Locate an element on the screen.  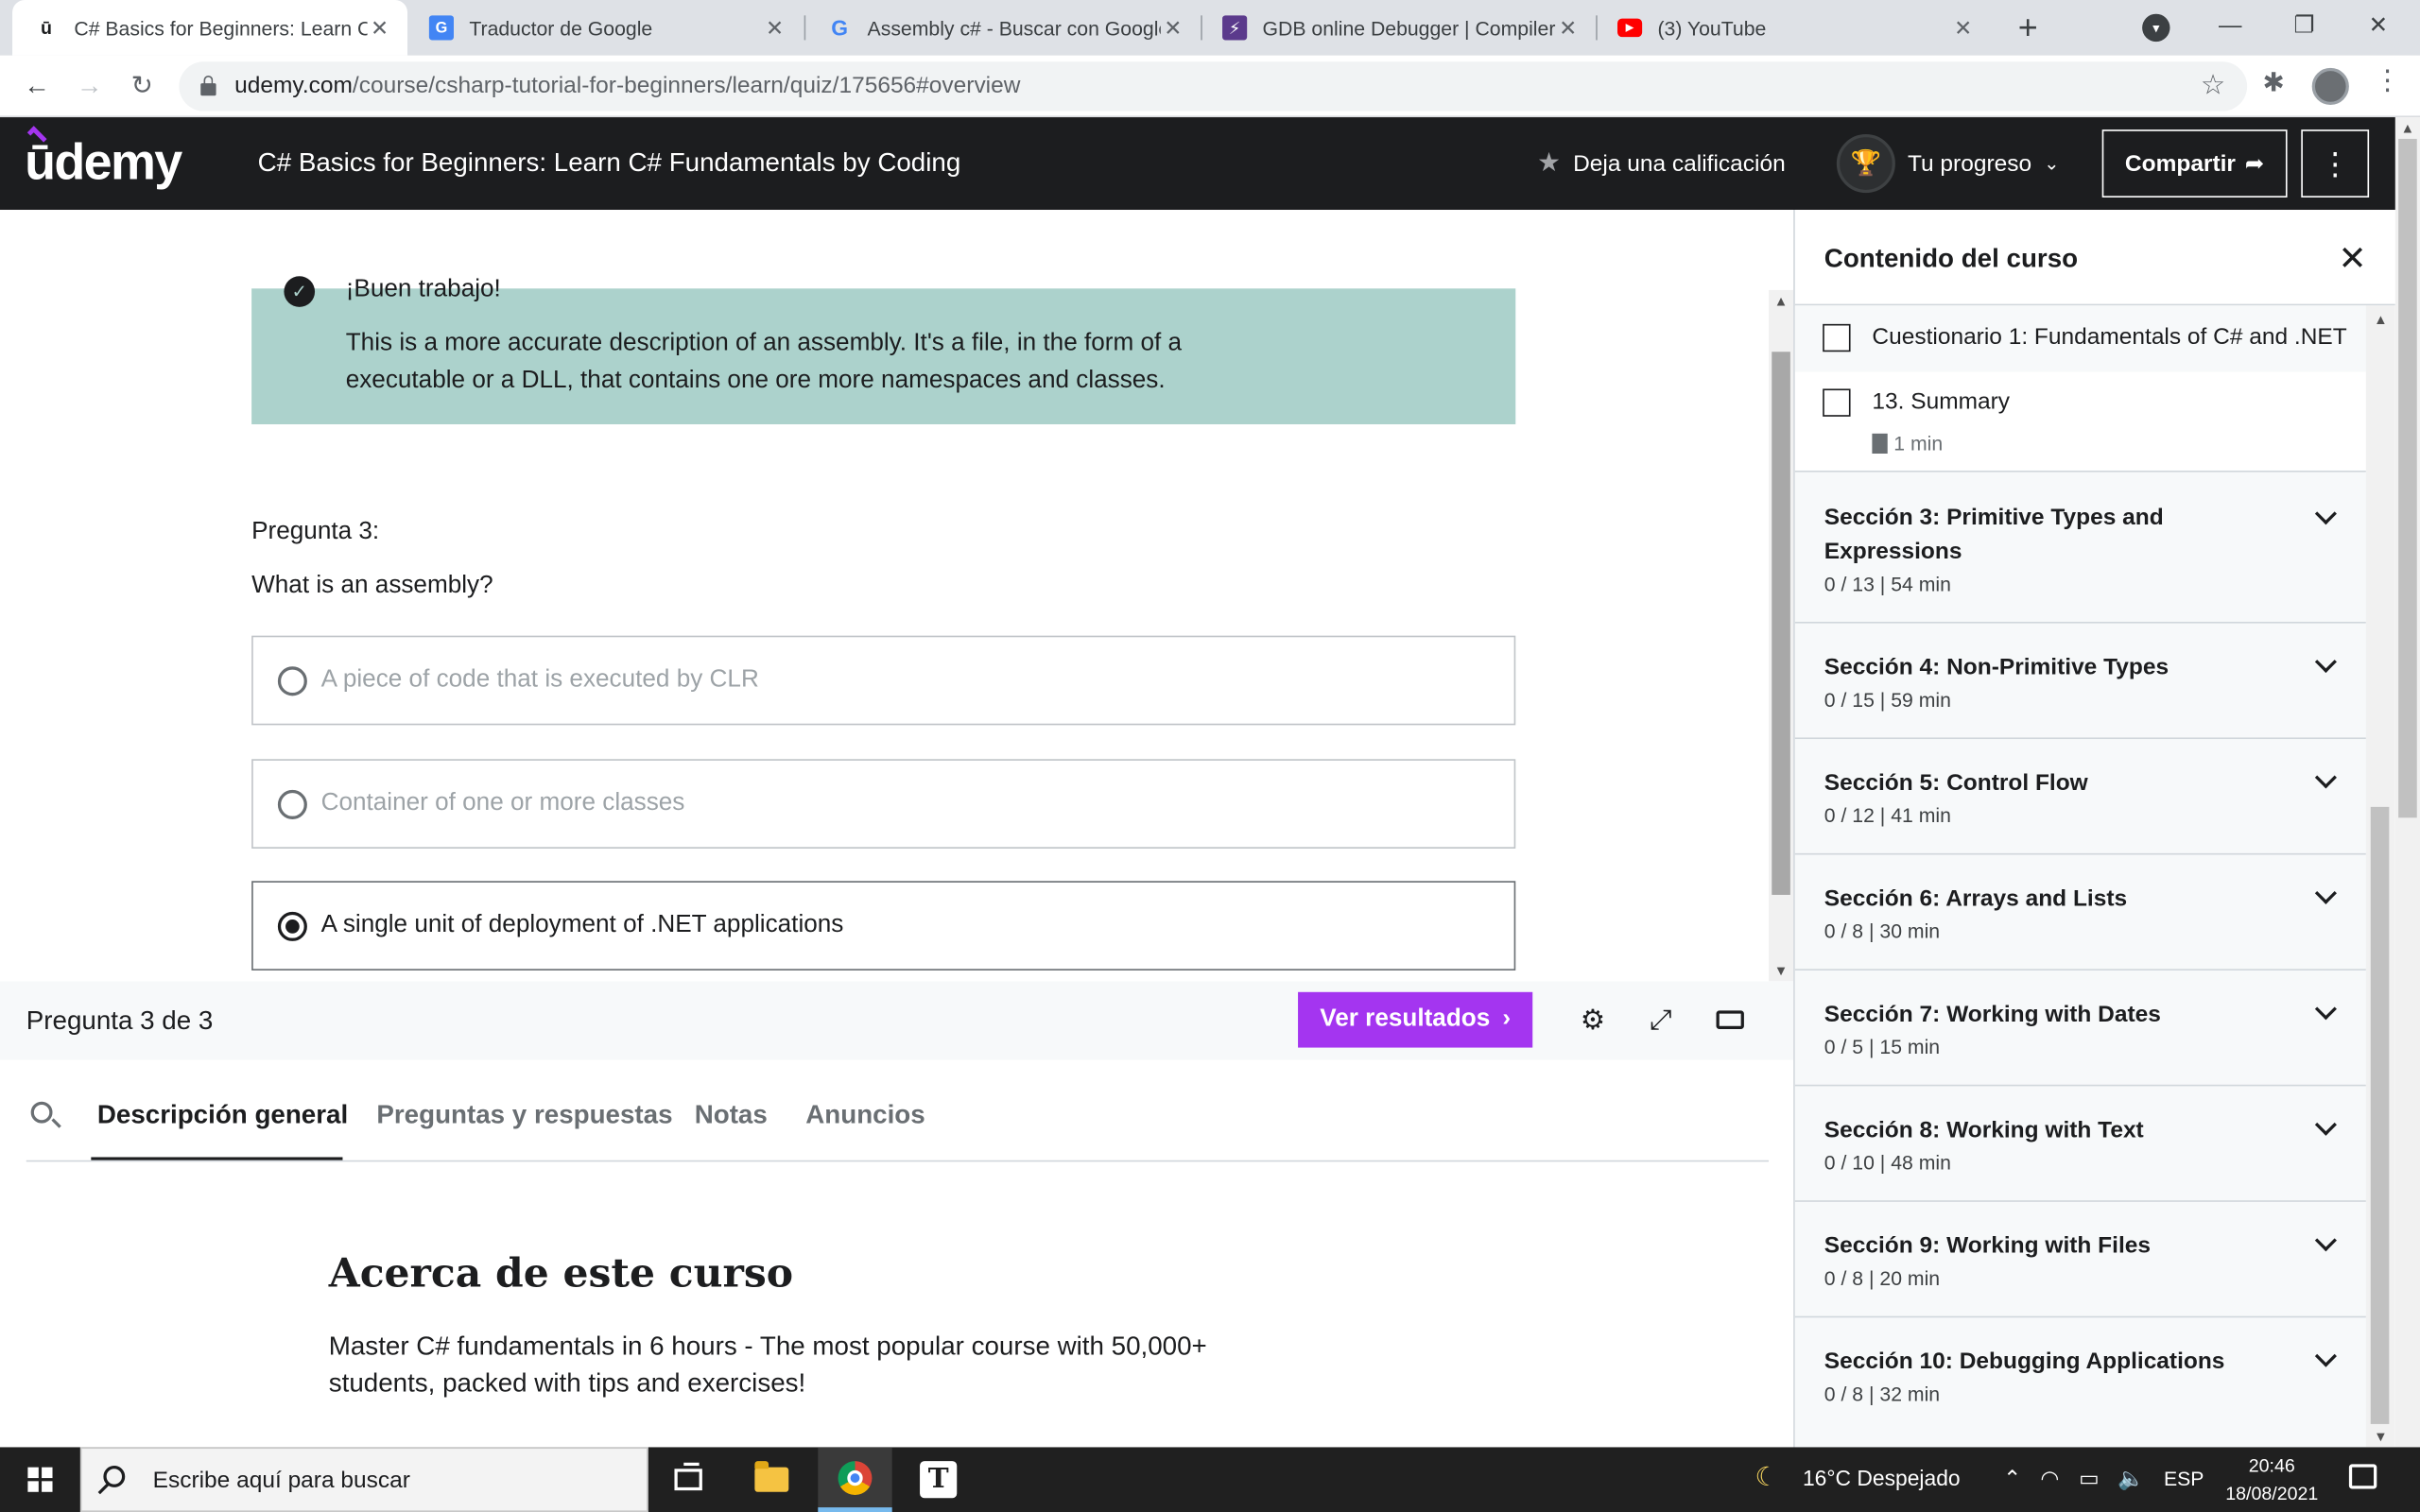
battery-icon: ▭ is located at coordinates (2089, 1479).